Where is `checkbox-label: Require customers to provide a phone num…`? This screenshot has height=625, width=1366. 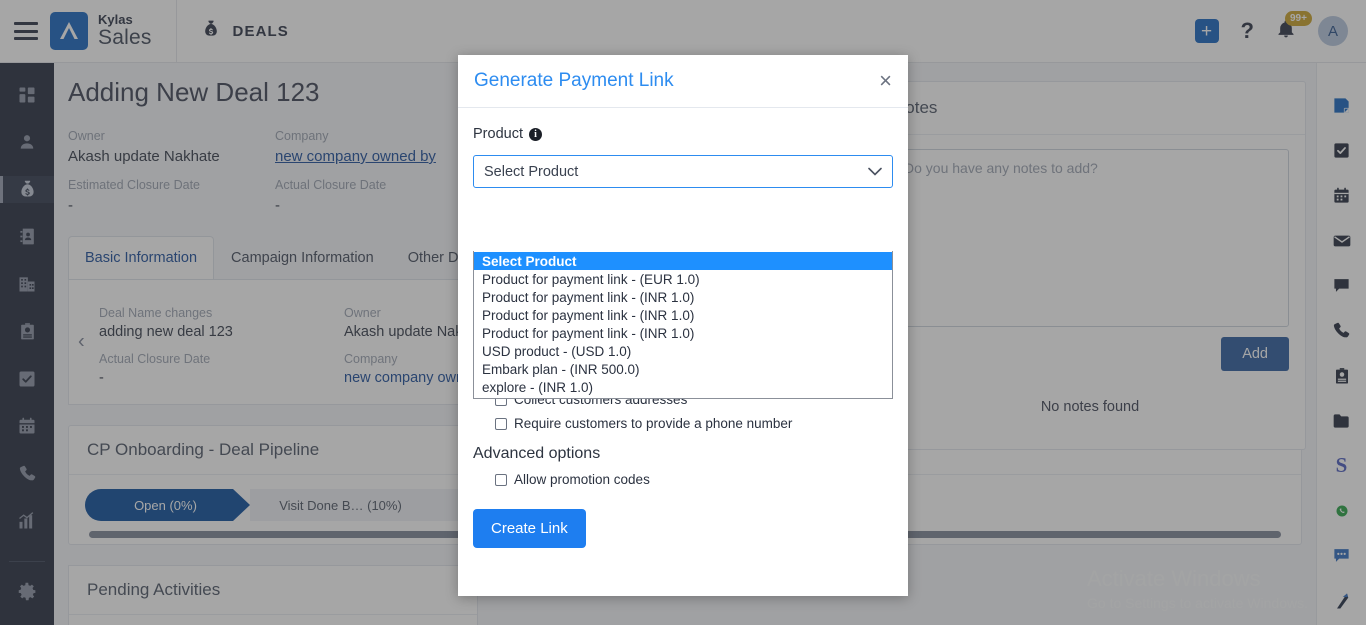 checkbox-label: Require customers to provide a phone num… is located at coordinates (653, 423).